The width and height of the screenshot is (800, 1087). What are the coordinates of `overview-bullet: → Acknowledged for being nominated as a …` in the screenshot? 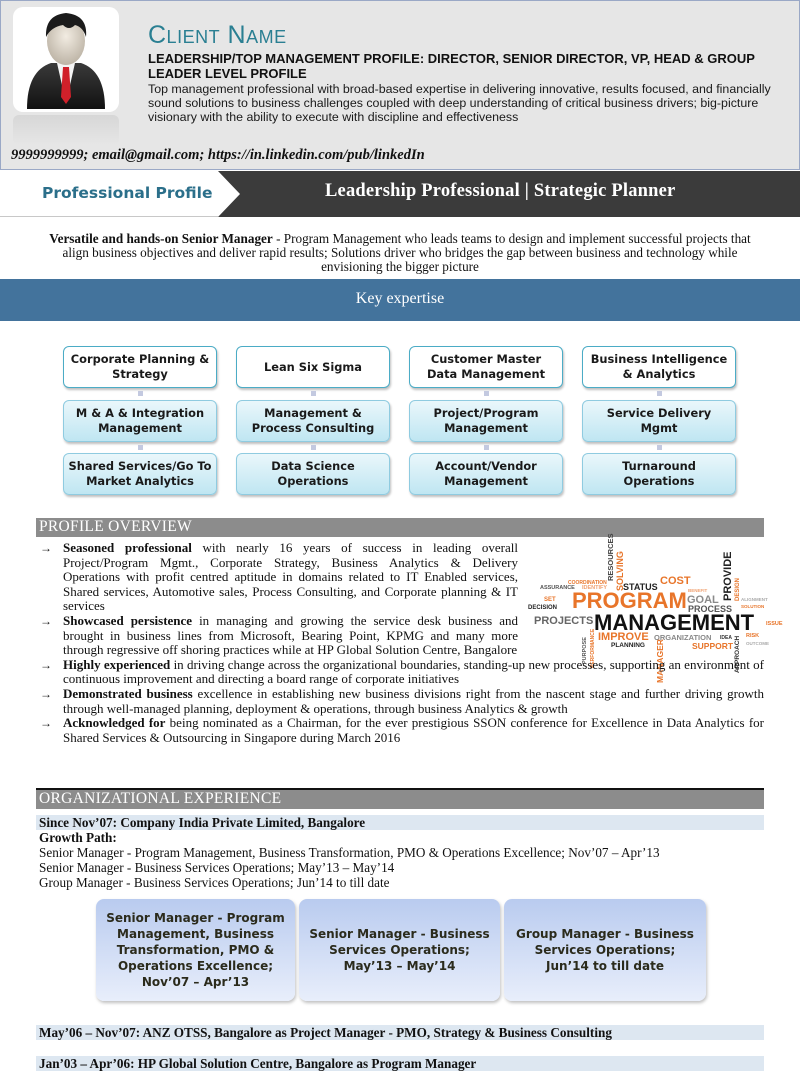 It's located at (402, 730).